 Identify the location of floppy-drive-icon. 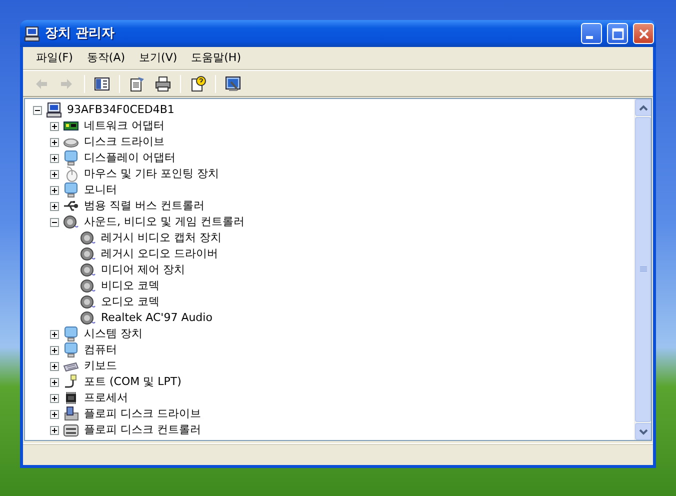
(71, 414).